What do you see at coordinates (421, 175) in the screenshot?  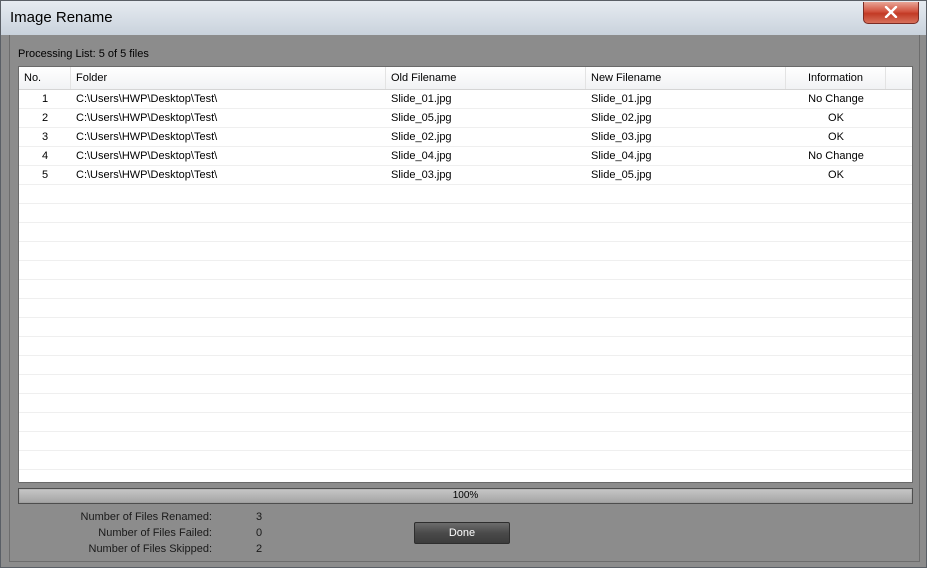 I see `cell-old-filename: Slide_03.jpg` at bounding box center [421, 175].